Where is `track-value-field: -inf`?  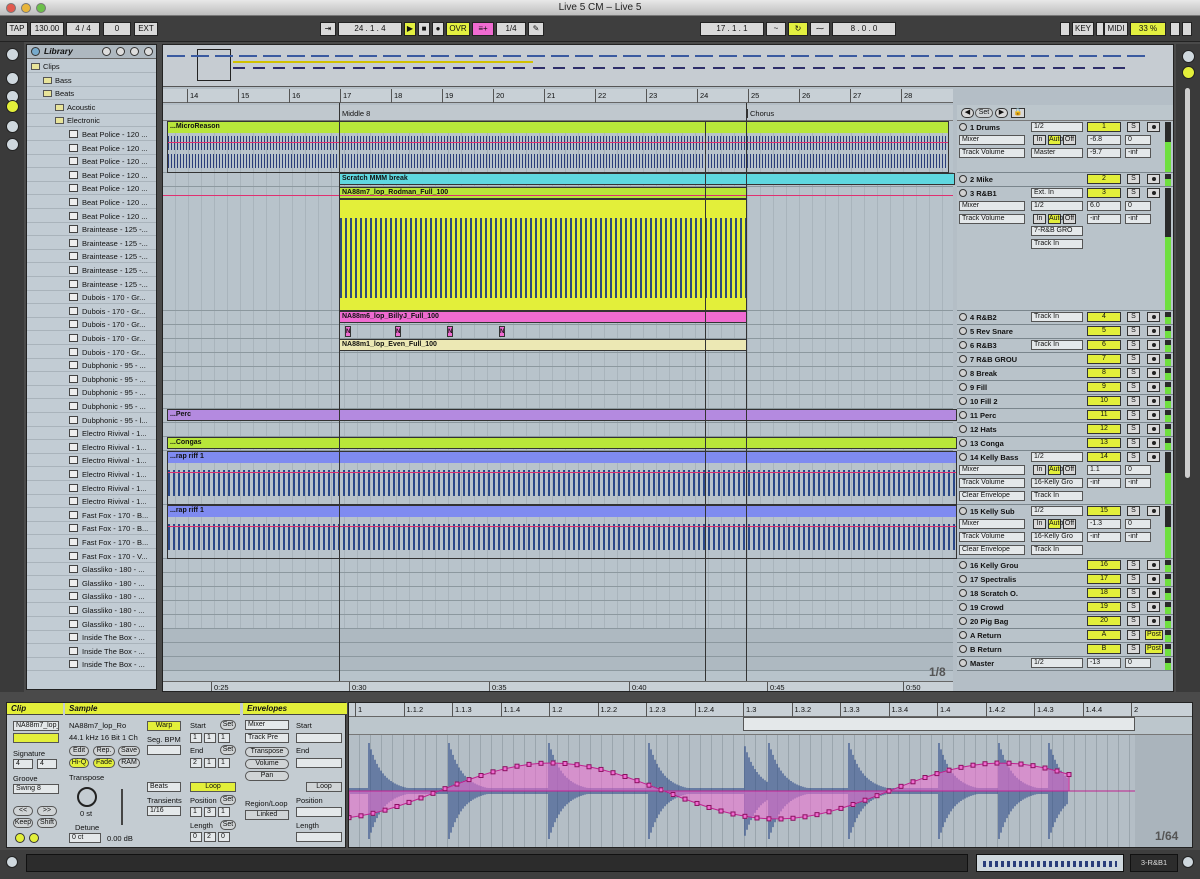 track-value-field: -inf is located at coordinates (1138, 537).